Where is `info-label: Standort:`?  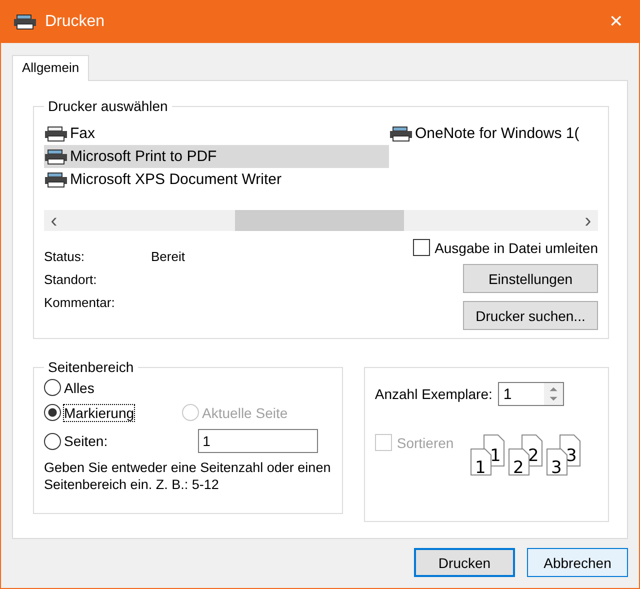 info-label: Standort: is located at coordinates (71, 279).